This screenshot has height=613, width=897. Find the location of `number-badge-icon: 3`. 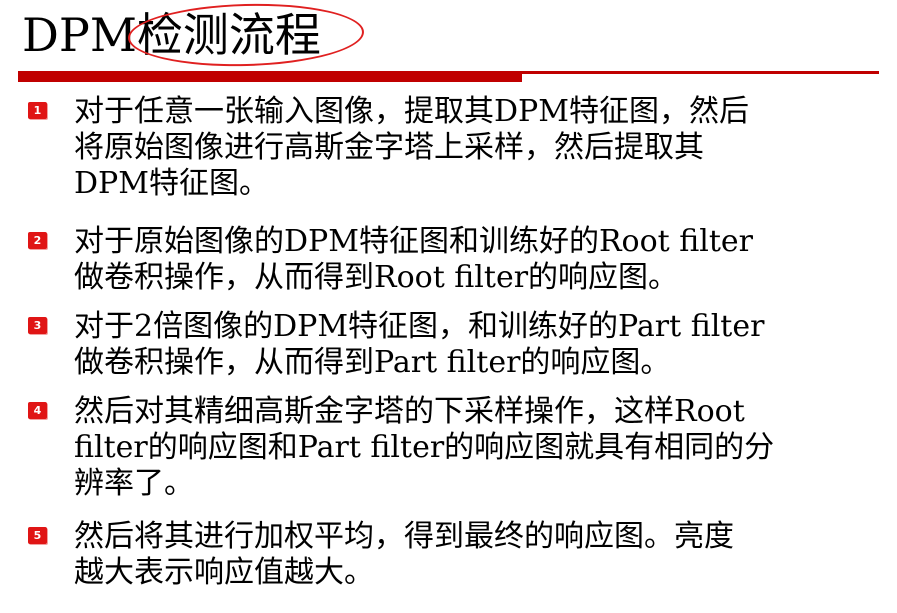

number-badge-icon: 3 is located at coordinates (37, 325).